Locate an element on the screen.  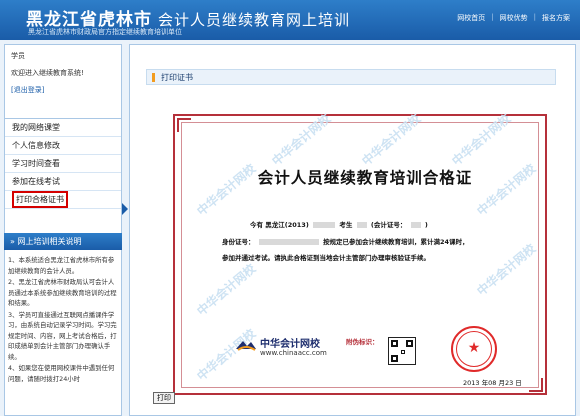
certificate-line-3: 参加并通过考试。请执此合格证到当地会计主管部门办理审核验证手续。 is located at coordinates (326, 258).